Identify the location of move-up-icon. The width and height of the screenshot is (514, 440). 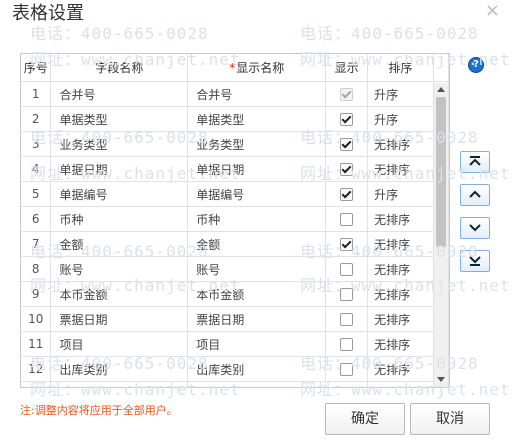
(475, 194).